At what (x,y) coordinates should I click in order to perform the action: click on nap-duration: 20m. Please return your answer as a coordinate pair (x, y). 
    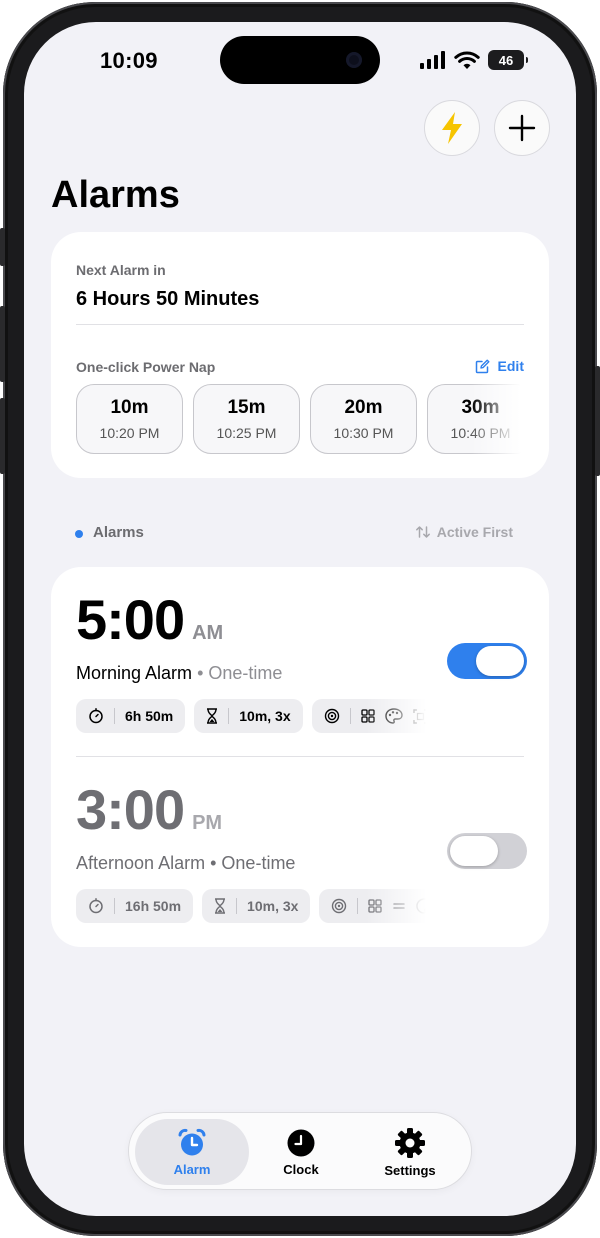
    Looking at the image, I should click on (363, 407).